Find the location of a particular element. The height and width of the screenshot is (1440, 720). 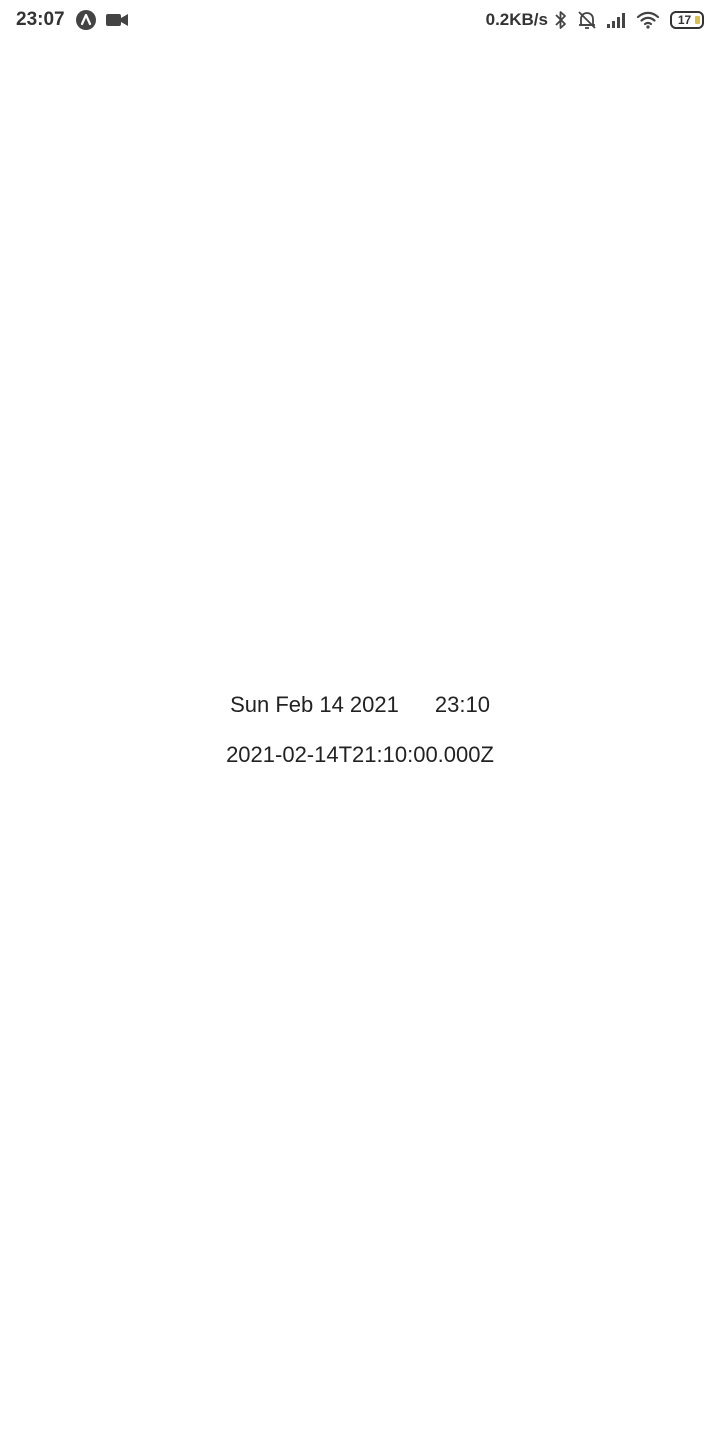

video-camera-icon is located at coordinates (117, 20).